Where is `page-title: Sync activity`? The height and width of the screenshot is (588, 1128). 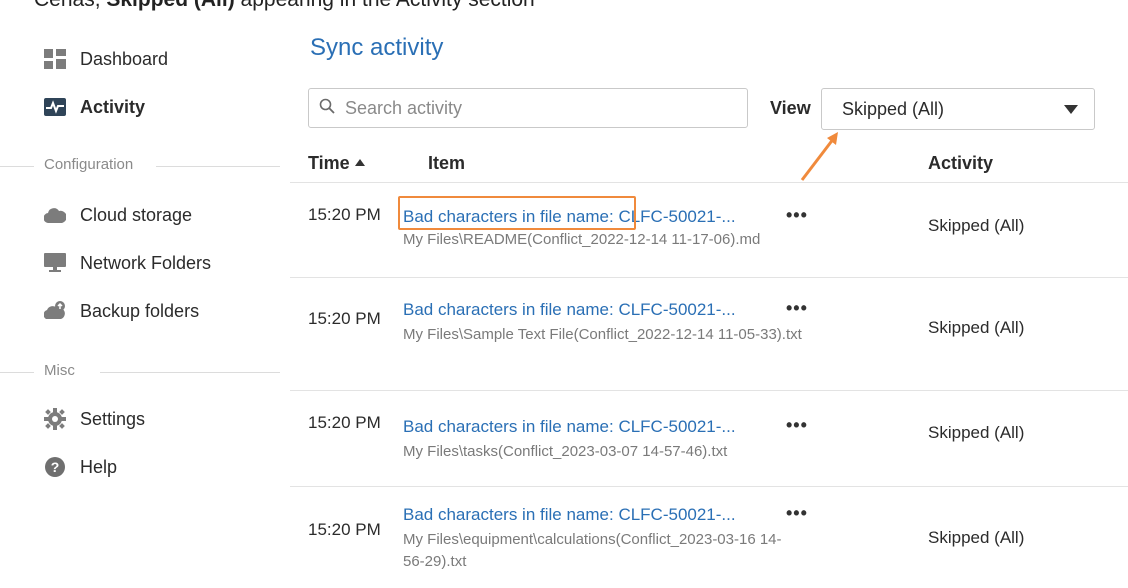 page-title: Sync activity is located at coordinates (377, 47).